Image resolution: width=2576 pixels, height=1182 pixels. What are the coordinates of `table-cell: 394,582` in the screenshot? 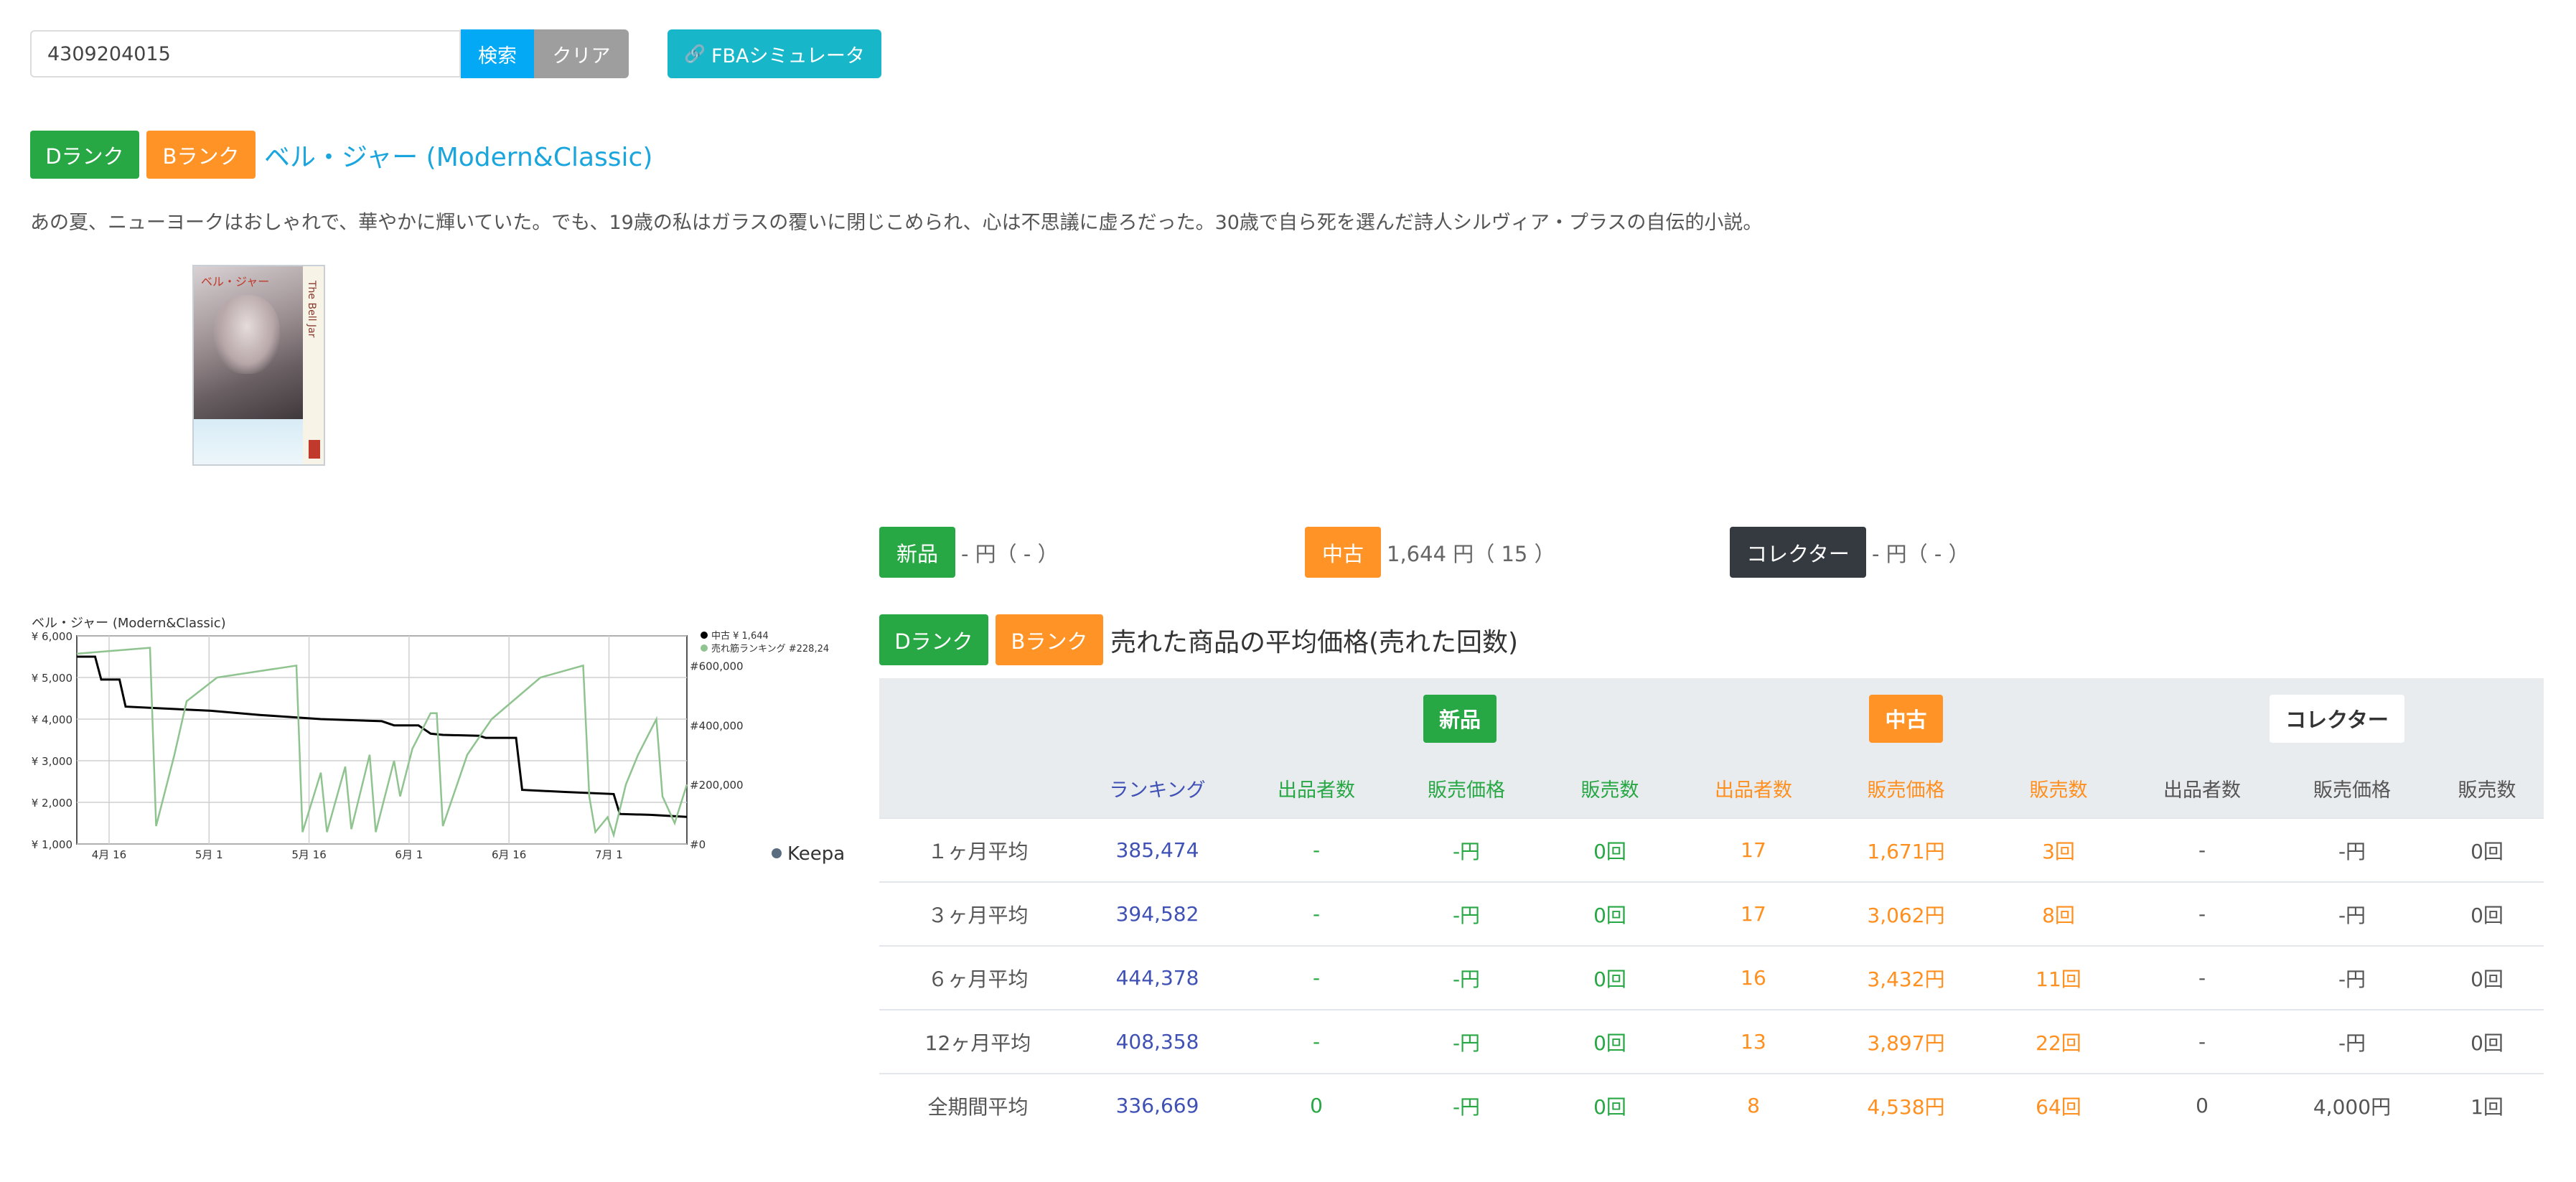 It's located at (1157, 913).